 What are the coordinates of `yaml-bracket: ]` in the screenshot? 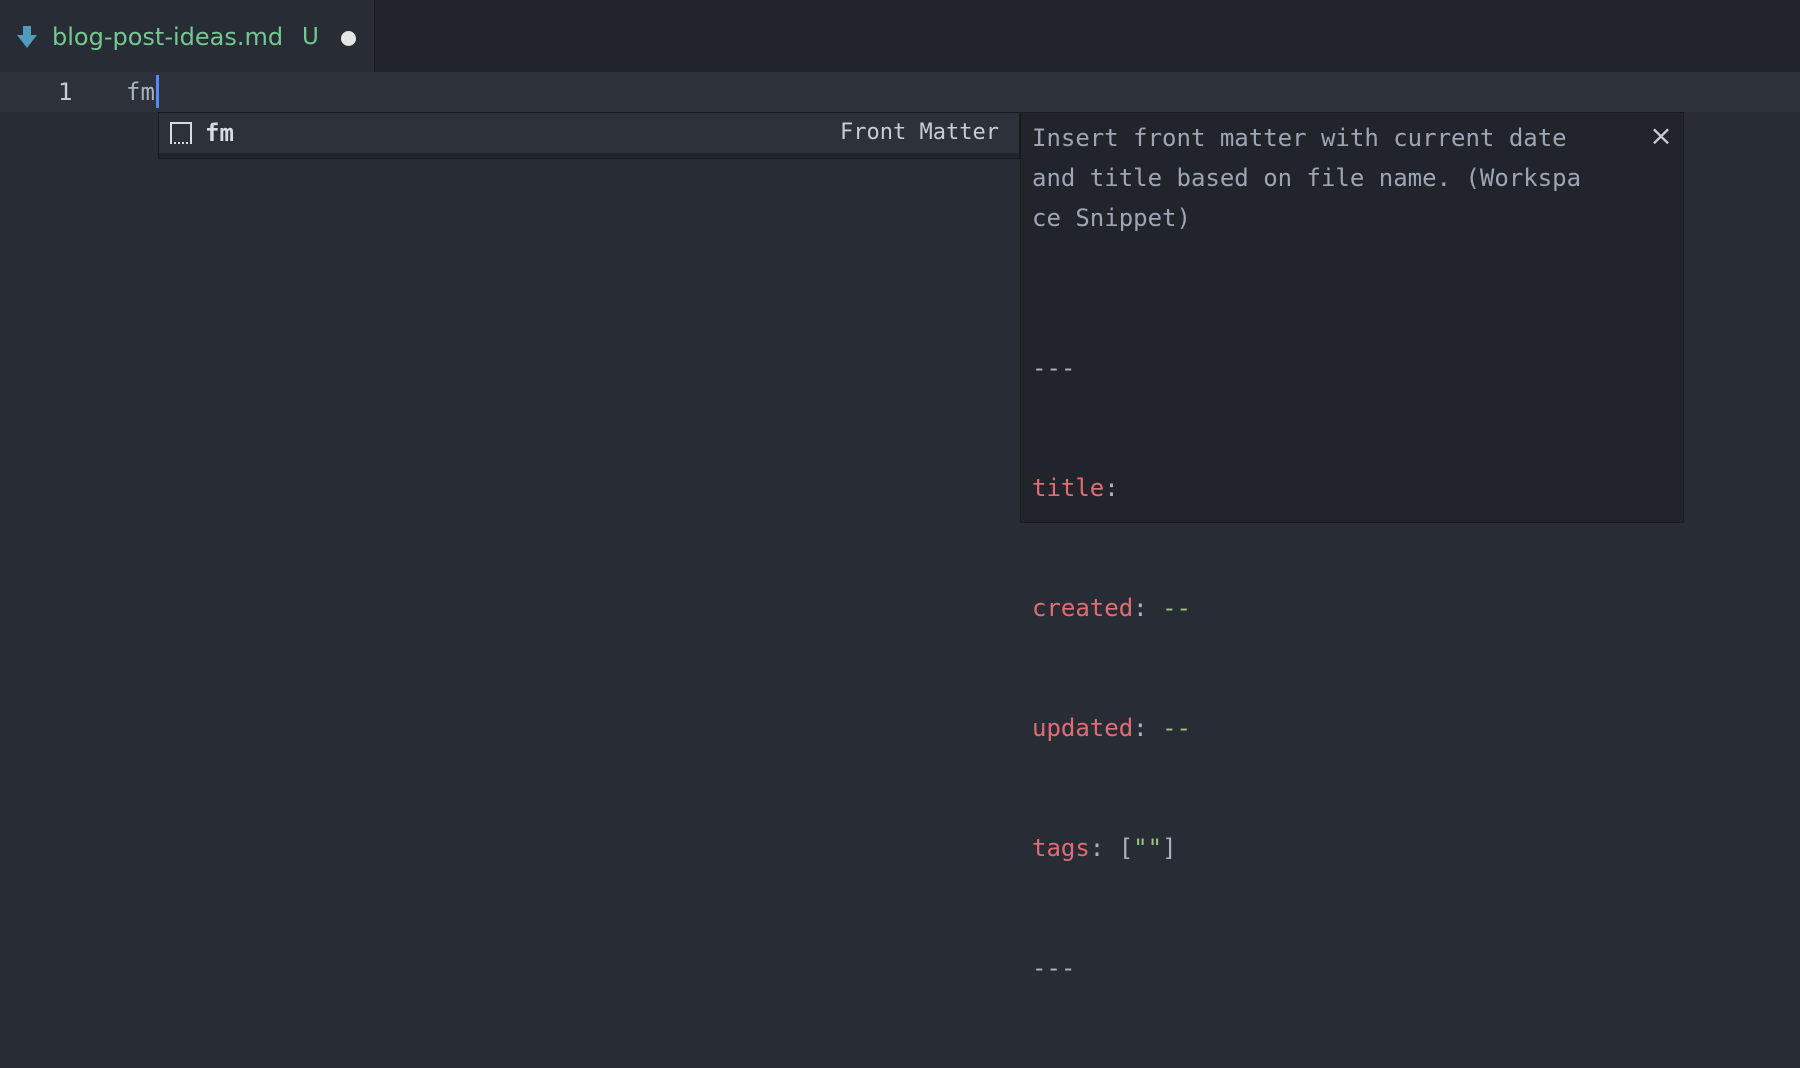 It's located at (1169, 848).